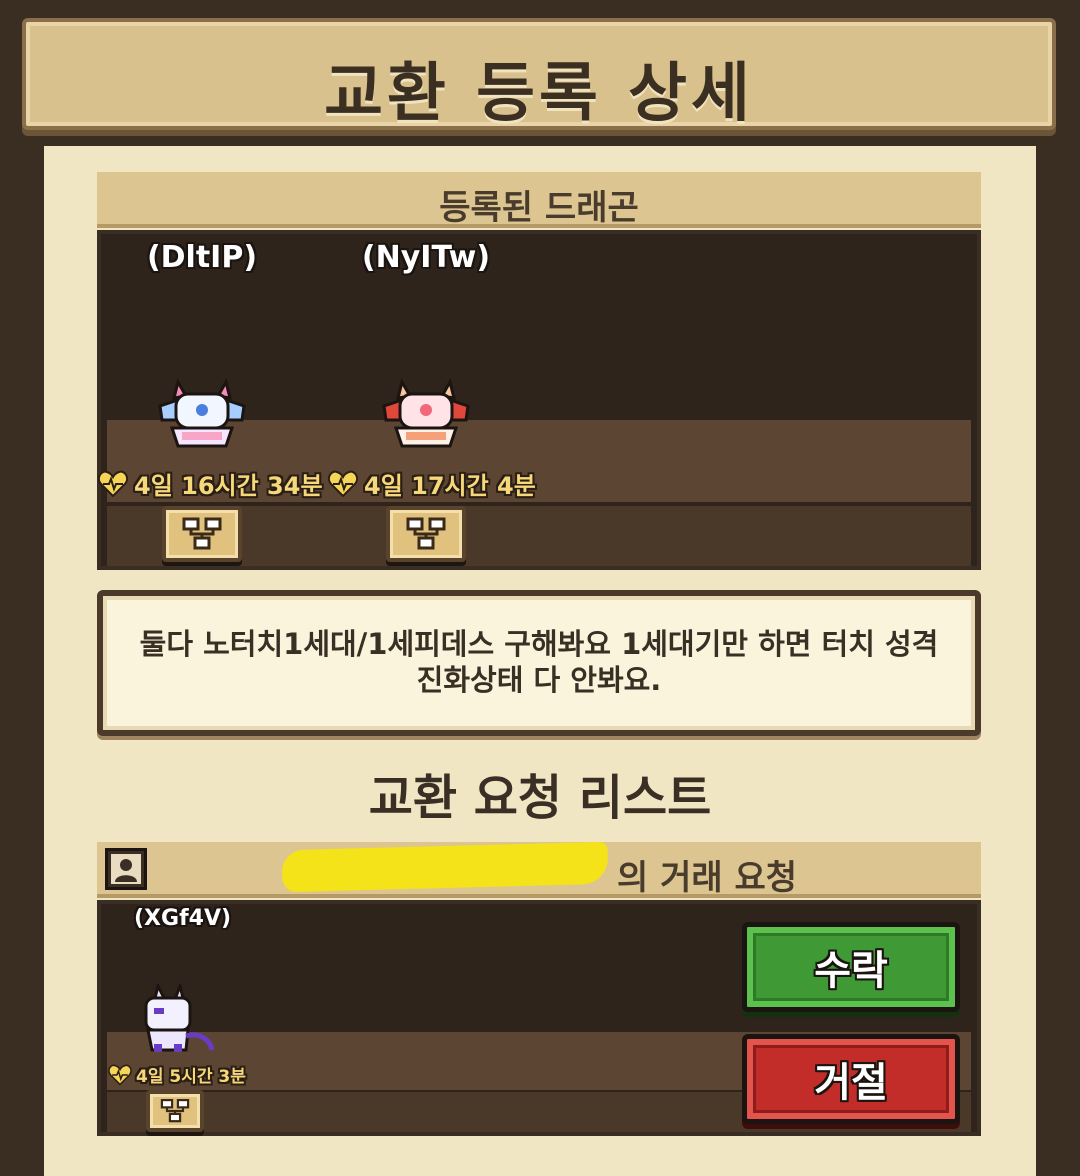  Describe the element at coordinates (172, 1020) in the screenshot. I see `offered-dragon-sprite` at that location.